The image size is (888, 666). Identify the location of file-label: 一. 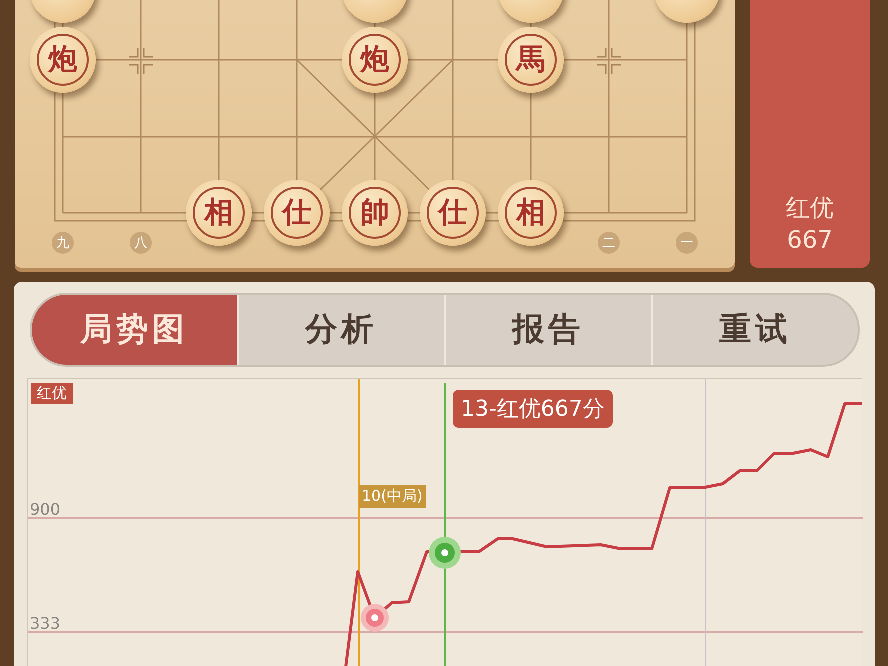
(687, 243).